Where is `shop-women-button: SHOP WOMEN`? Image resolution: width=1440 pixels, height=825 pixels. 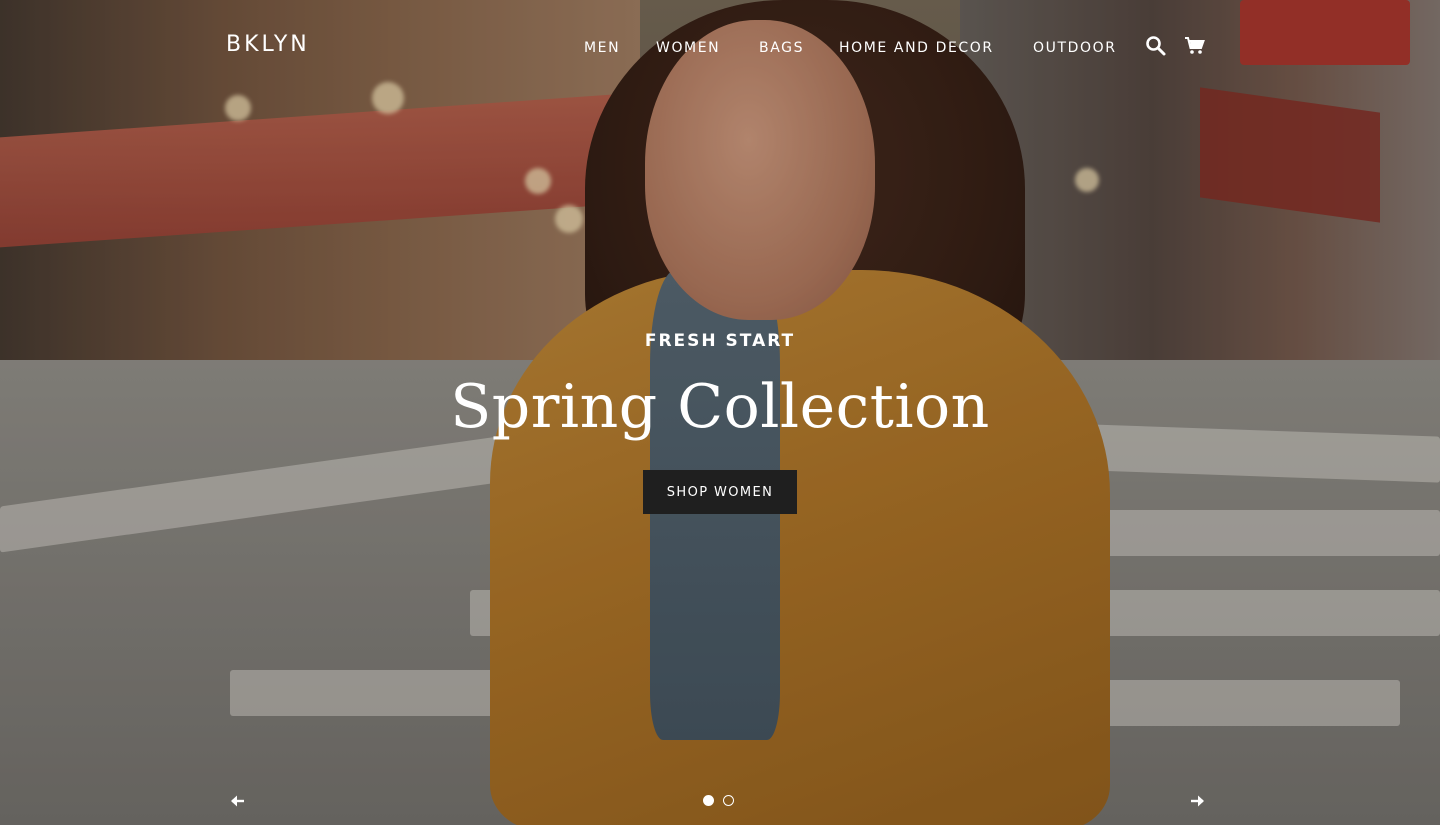 shop-women-button: SHOP WOMEN is located at coordinates (720, 492).